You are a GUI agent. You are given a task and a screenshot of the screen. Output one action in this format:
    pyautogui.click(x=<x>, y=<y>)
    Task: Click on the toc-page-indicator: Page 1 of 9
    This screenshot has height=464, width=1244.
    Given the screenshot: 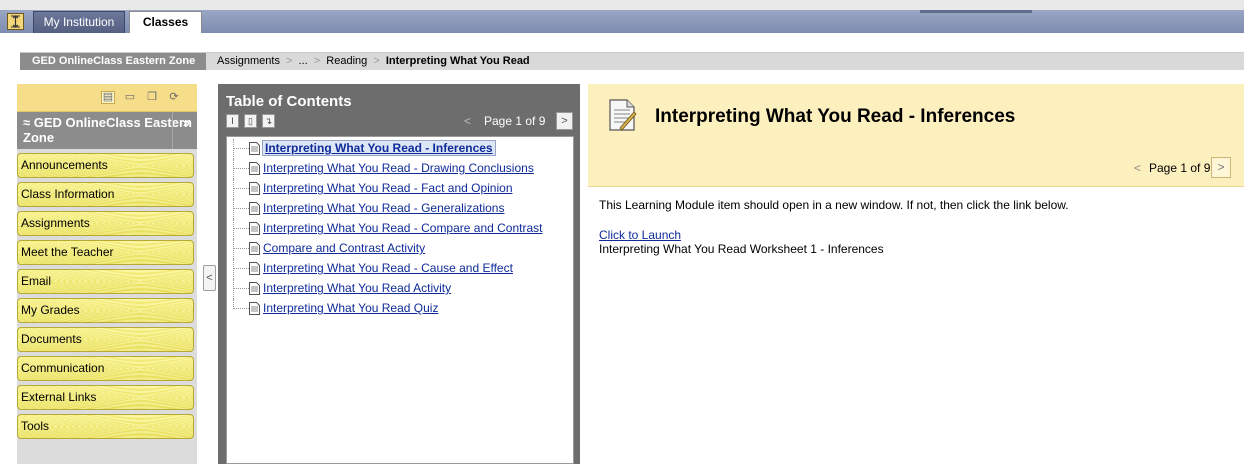 What is the action you would take?
    pyautogui.click(x=515, y=121)
    